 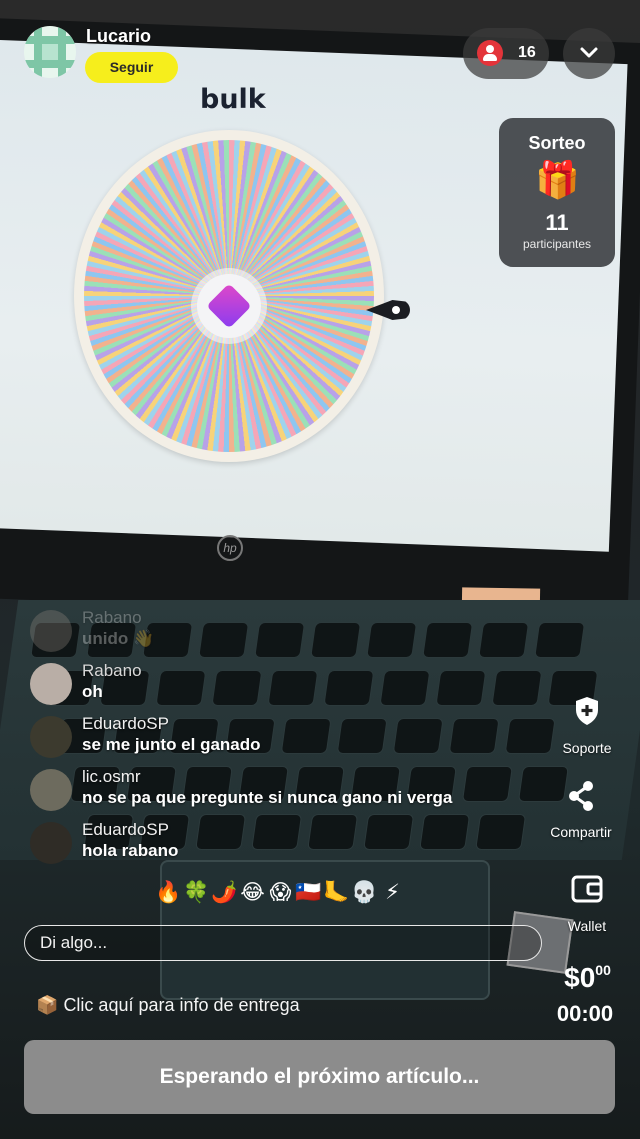 I want to click on auction-timer: 00:00, so click(x=585, y=1013).